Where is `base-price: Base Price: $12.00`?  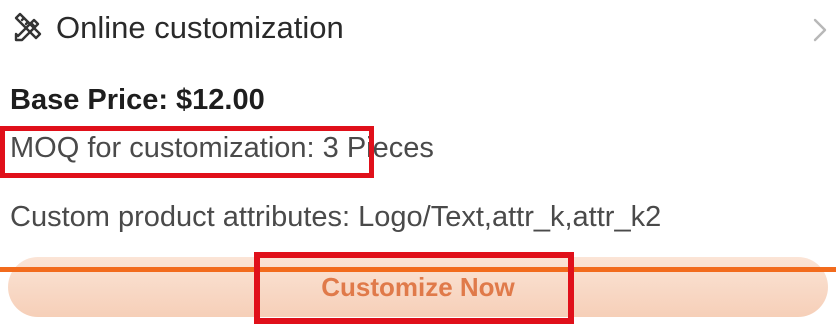 base-price: Base Price: $12.00 is located at coordinates (137, 100).